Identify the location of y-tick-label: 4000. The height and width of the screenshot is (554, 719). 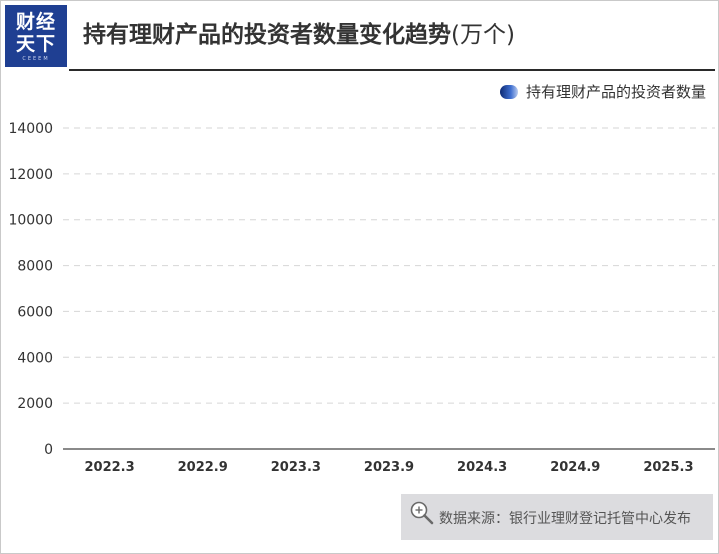
(35, 358).